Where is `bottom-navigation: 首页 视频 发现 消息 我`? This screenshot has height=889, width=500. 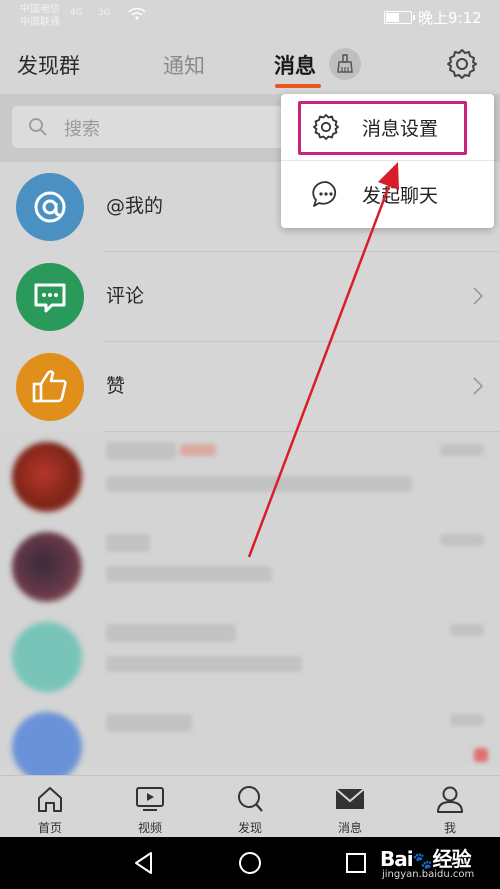
bottom-navigation: 首页 视频 发现 消息 我 is located at coordinates (250, 806).